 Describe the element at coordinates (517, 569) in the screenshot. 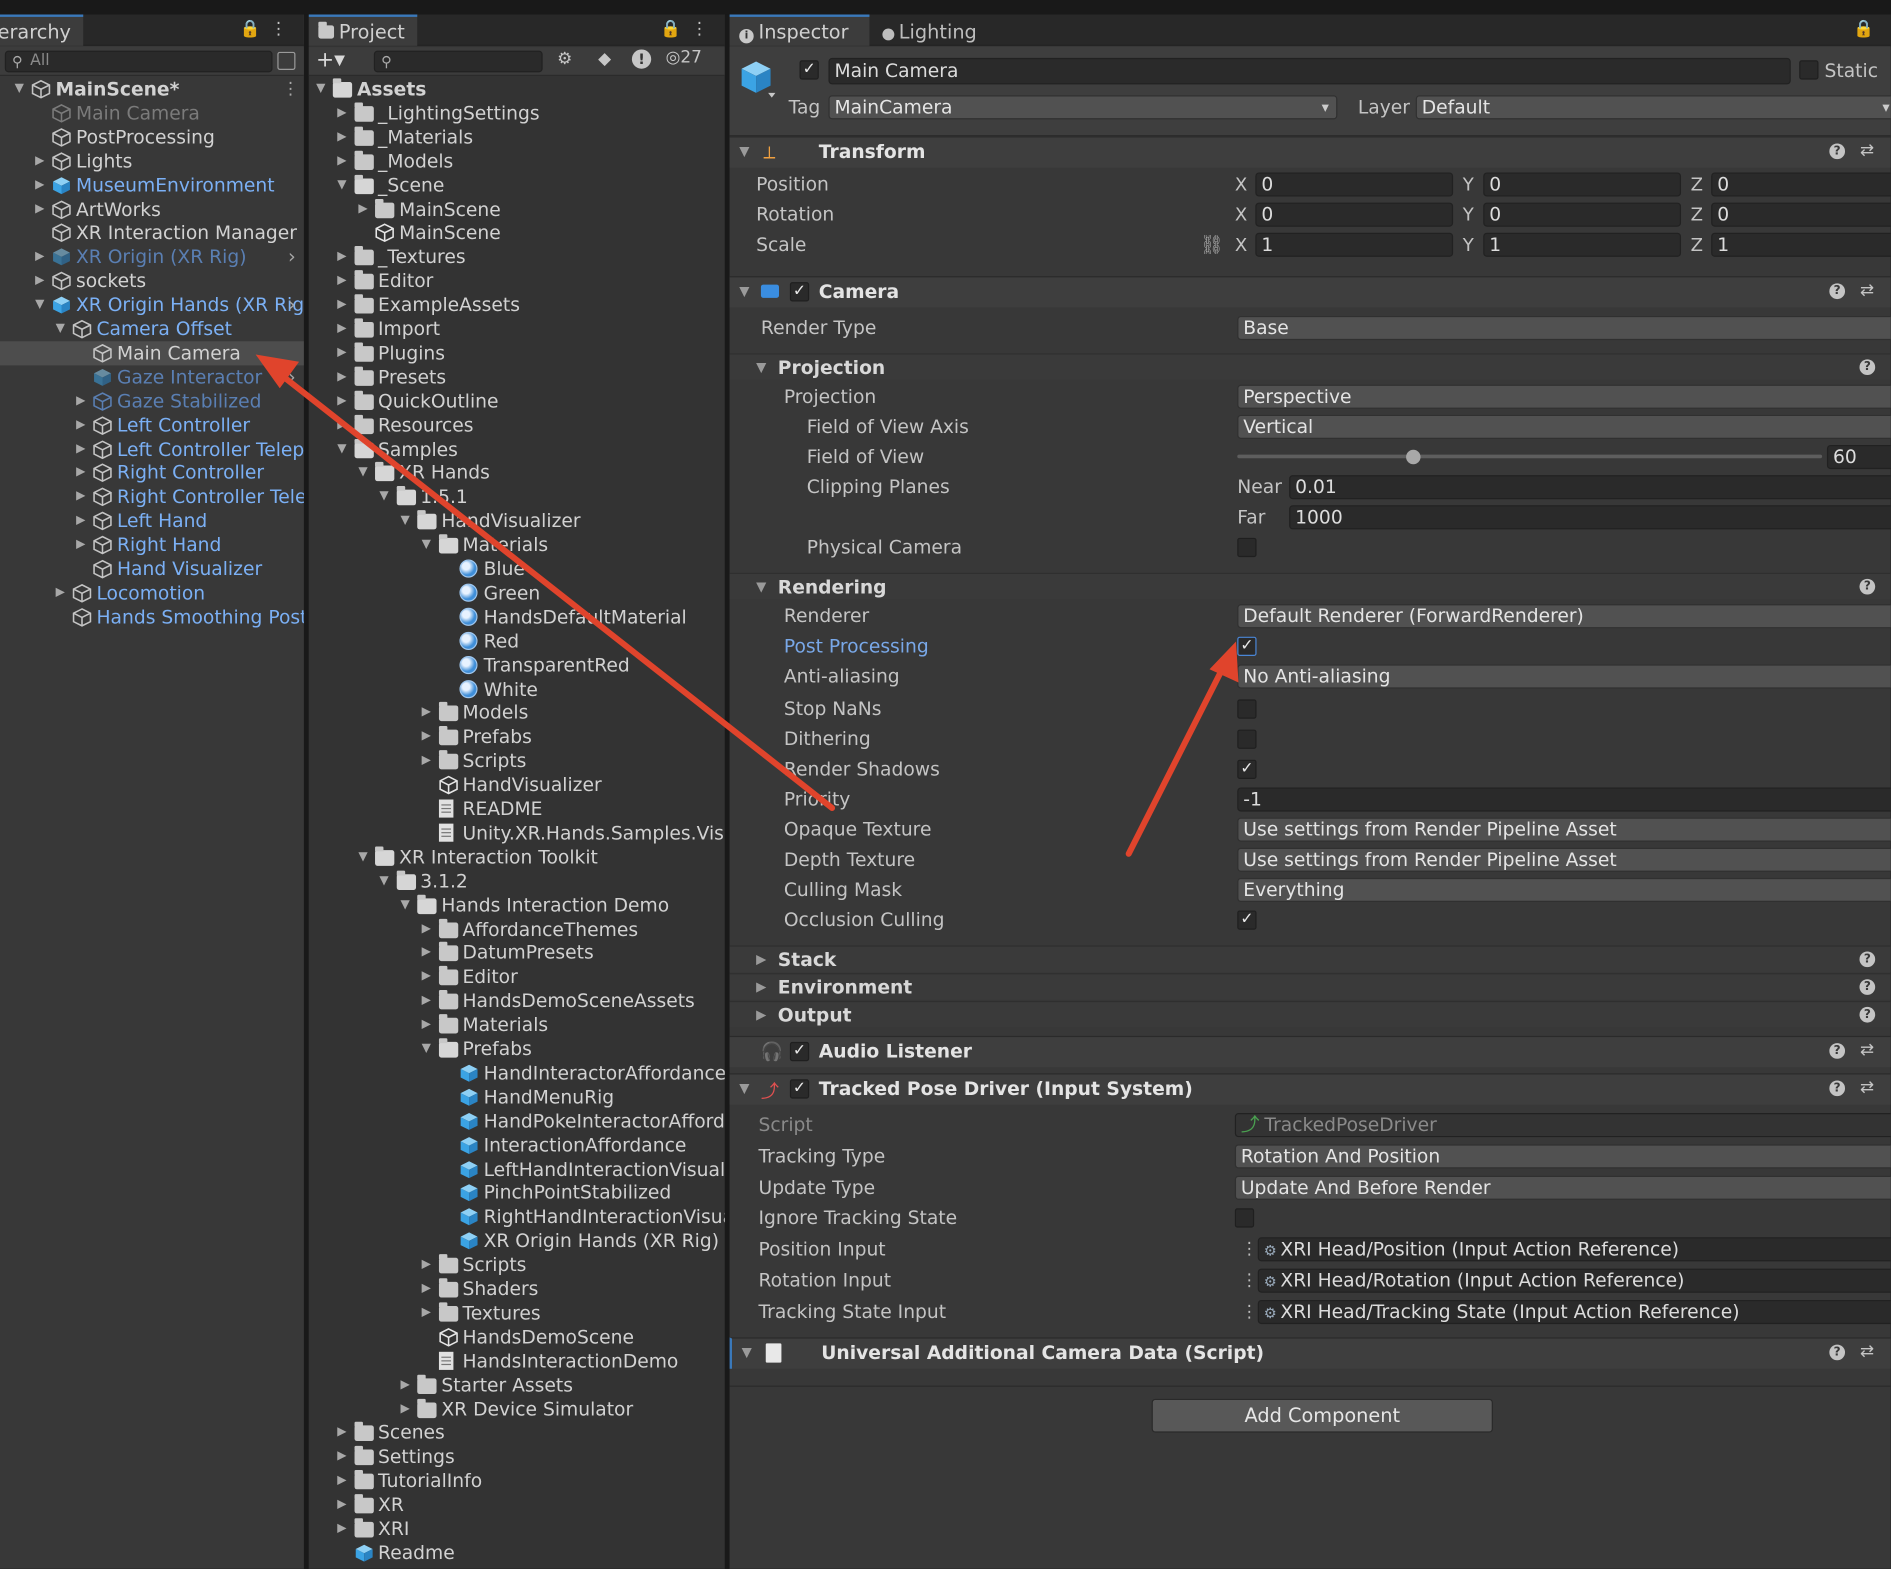

I see `project-item: Blue` at that location.